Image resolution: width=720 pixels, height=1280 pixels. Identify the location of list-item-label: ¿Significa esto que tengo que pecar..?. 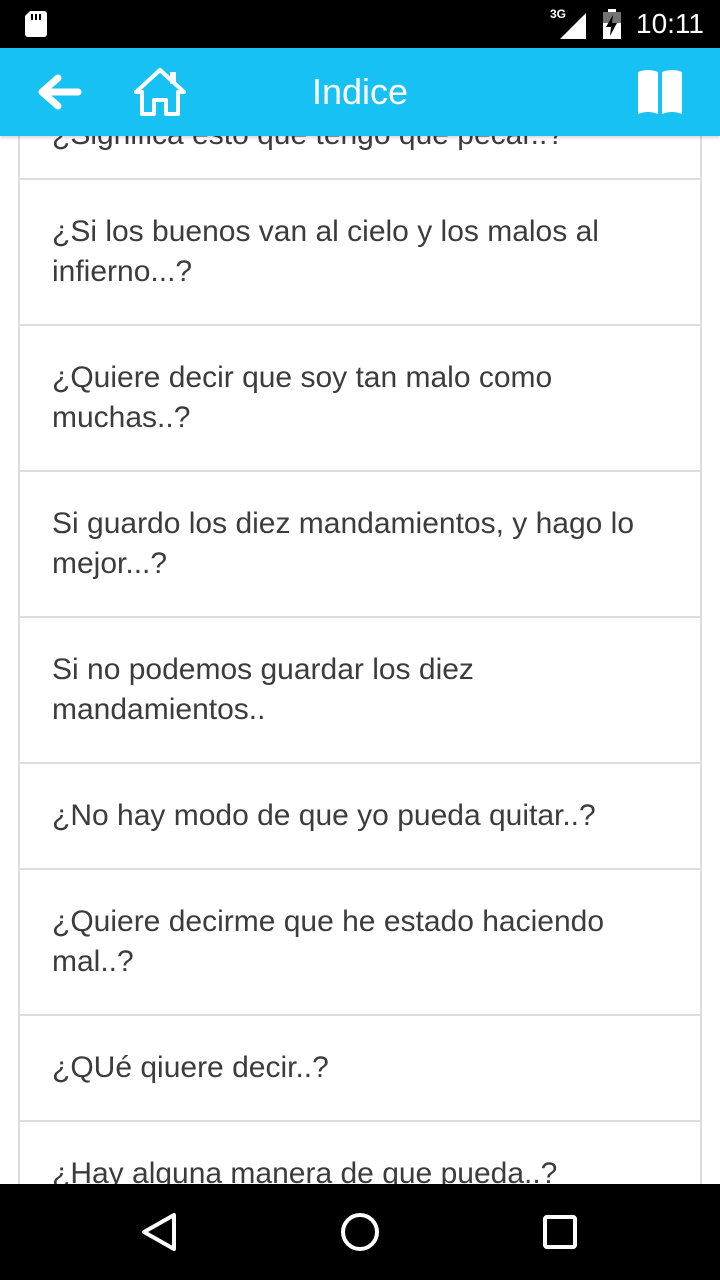
(308, 145).